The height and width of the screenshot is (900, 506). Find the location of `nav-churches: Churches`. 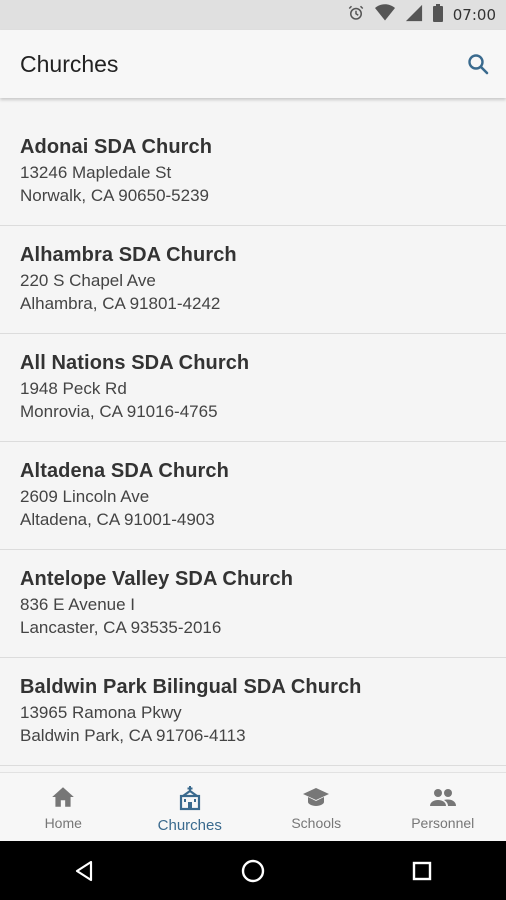

nav-churches: Churches is located at coordinates (190, 807).